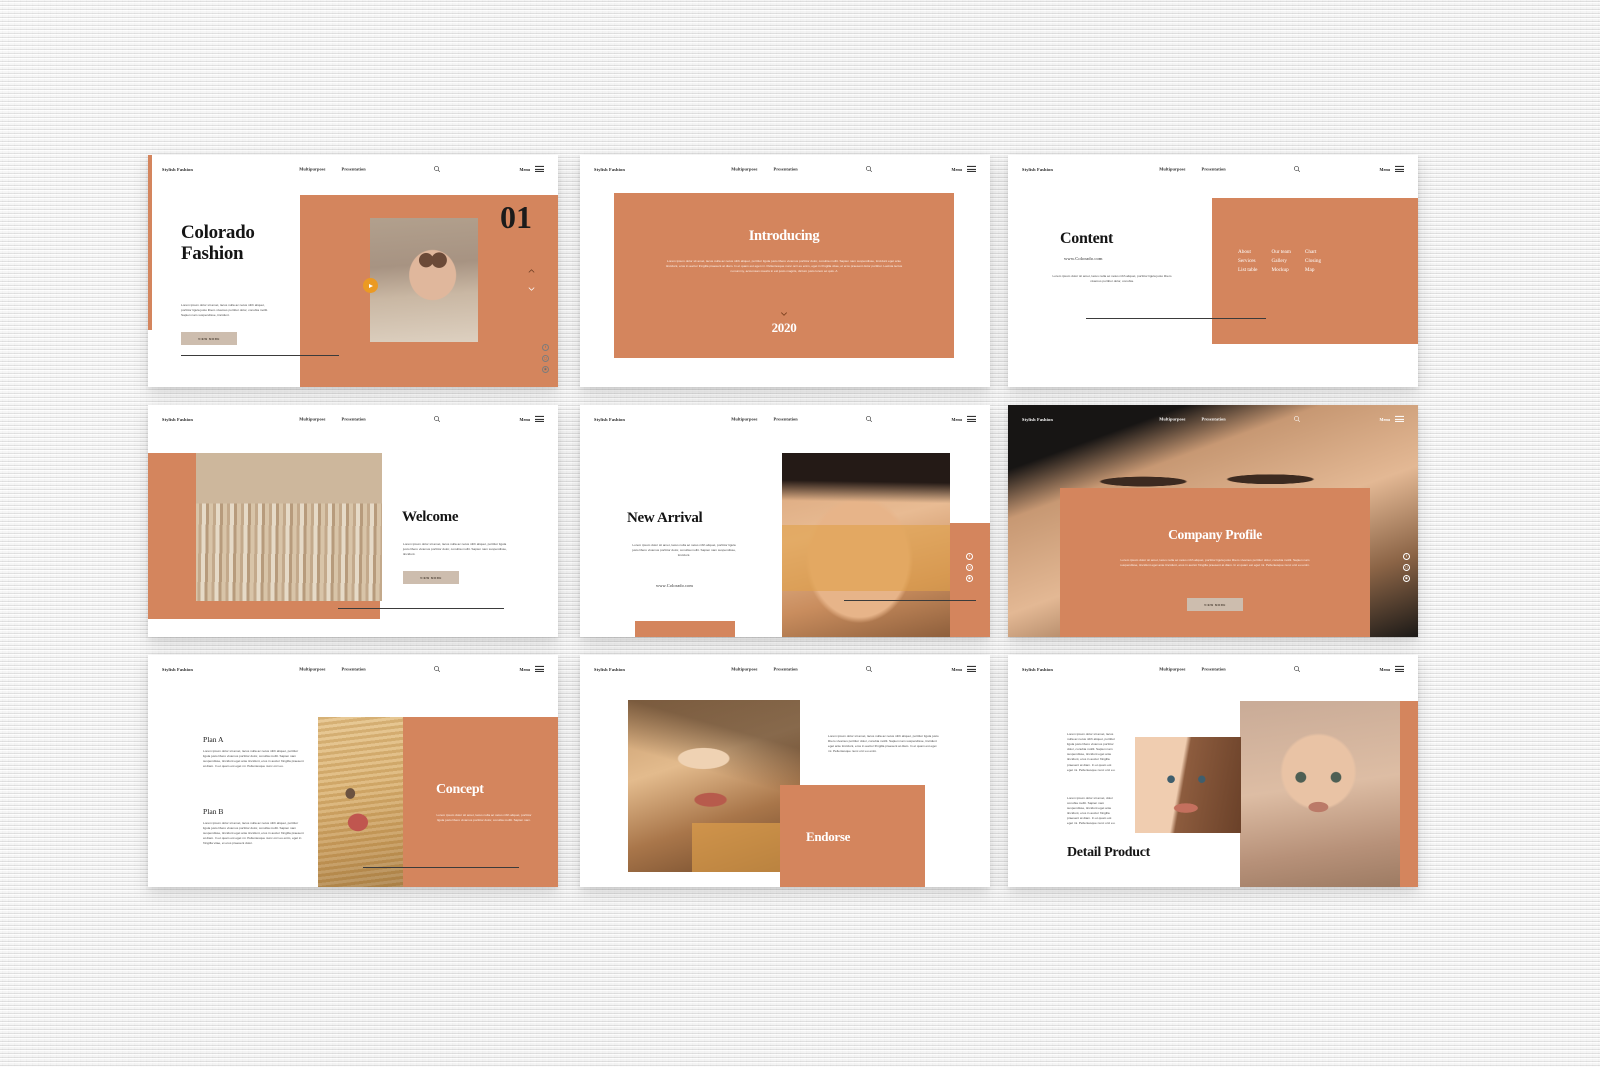 This screenshot has width=1600, height=1067. What do you see at coordinates (213, 811) in the screenshot?
I see `plan-b-title: Plan B` at bounding box center [213, 811].